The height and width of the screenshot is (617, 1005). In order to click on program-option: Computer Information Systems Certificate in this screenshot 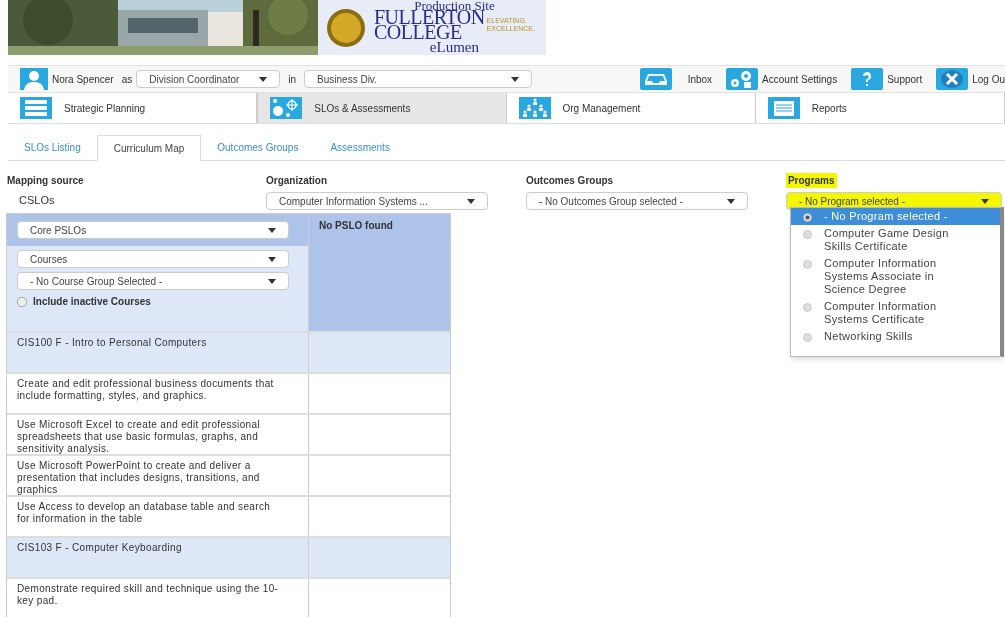, I will do `click(895, 313)`.